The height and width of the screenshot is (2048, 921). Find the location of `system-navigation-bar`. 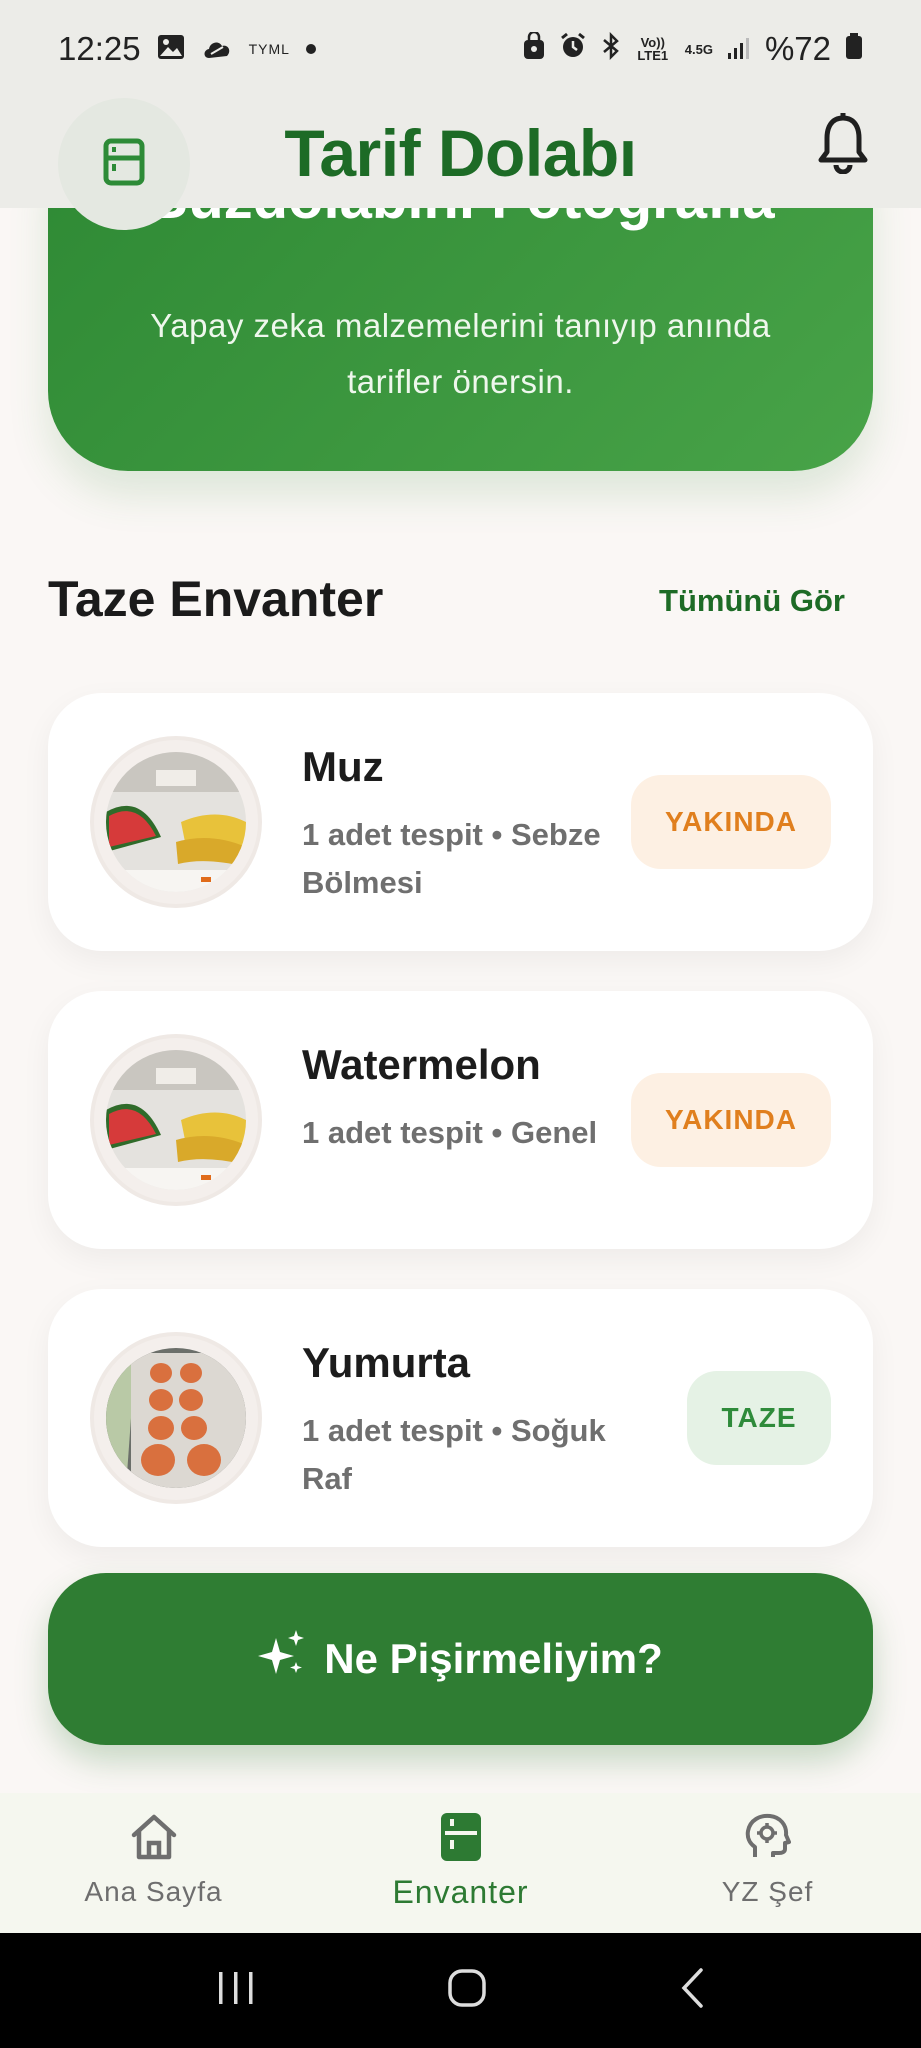

system-navigation-bar is located at coordinates (460, 1990).